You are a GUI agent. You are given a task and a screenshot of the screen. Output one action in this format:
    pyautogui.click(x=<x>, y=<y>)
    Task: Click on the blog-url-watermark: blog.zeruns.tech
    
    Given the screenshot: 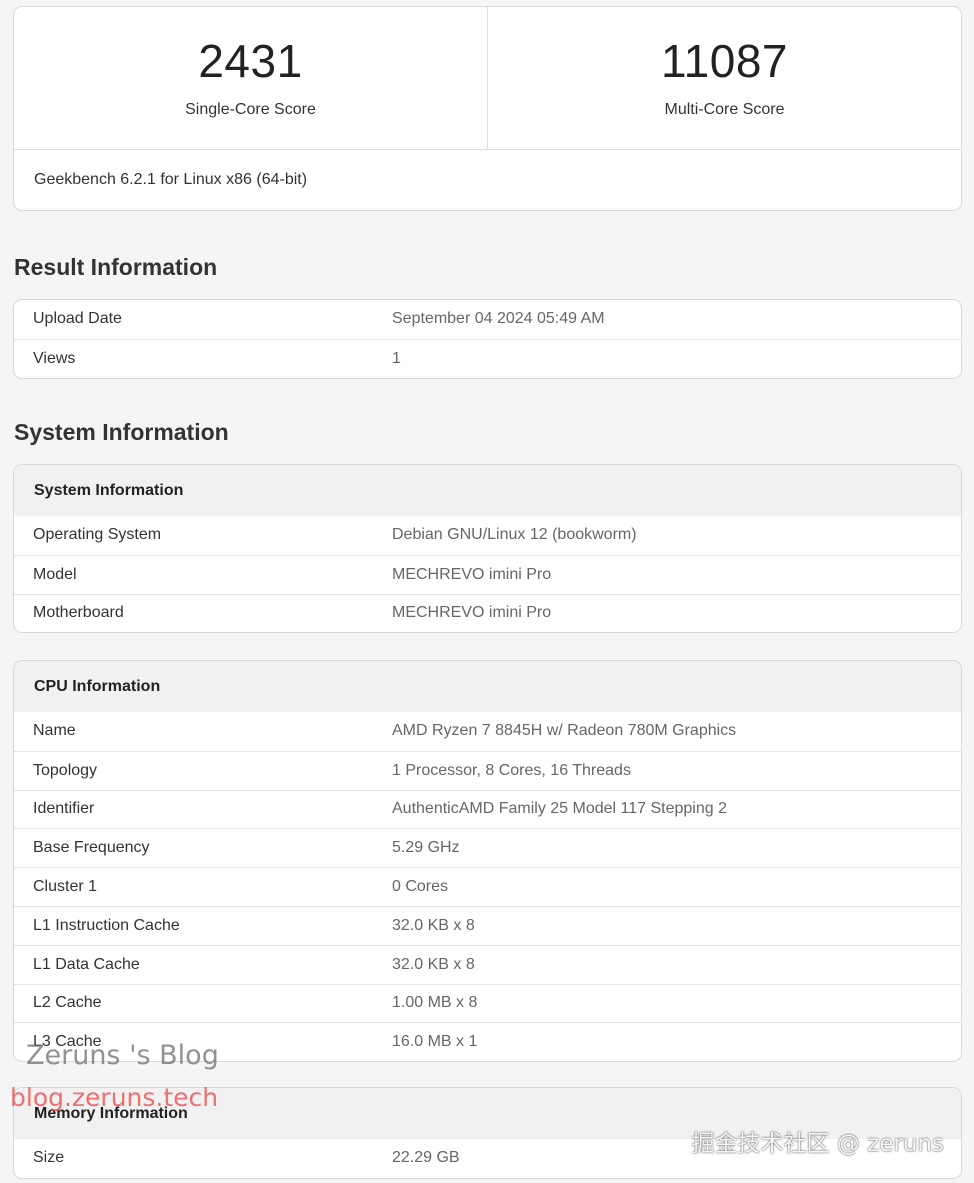 What is the action you would take?
    pyautogui.click(x=114, y=1097)
    